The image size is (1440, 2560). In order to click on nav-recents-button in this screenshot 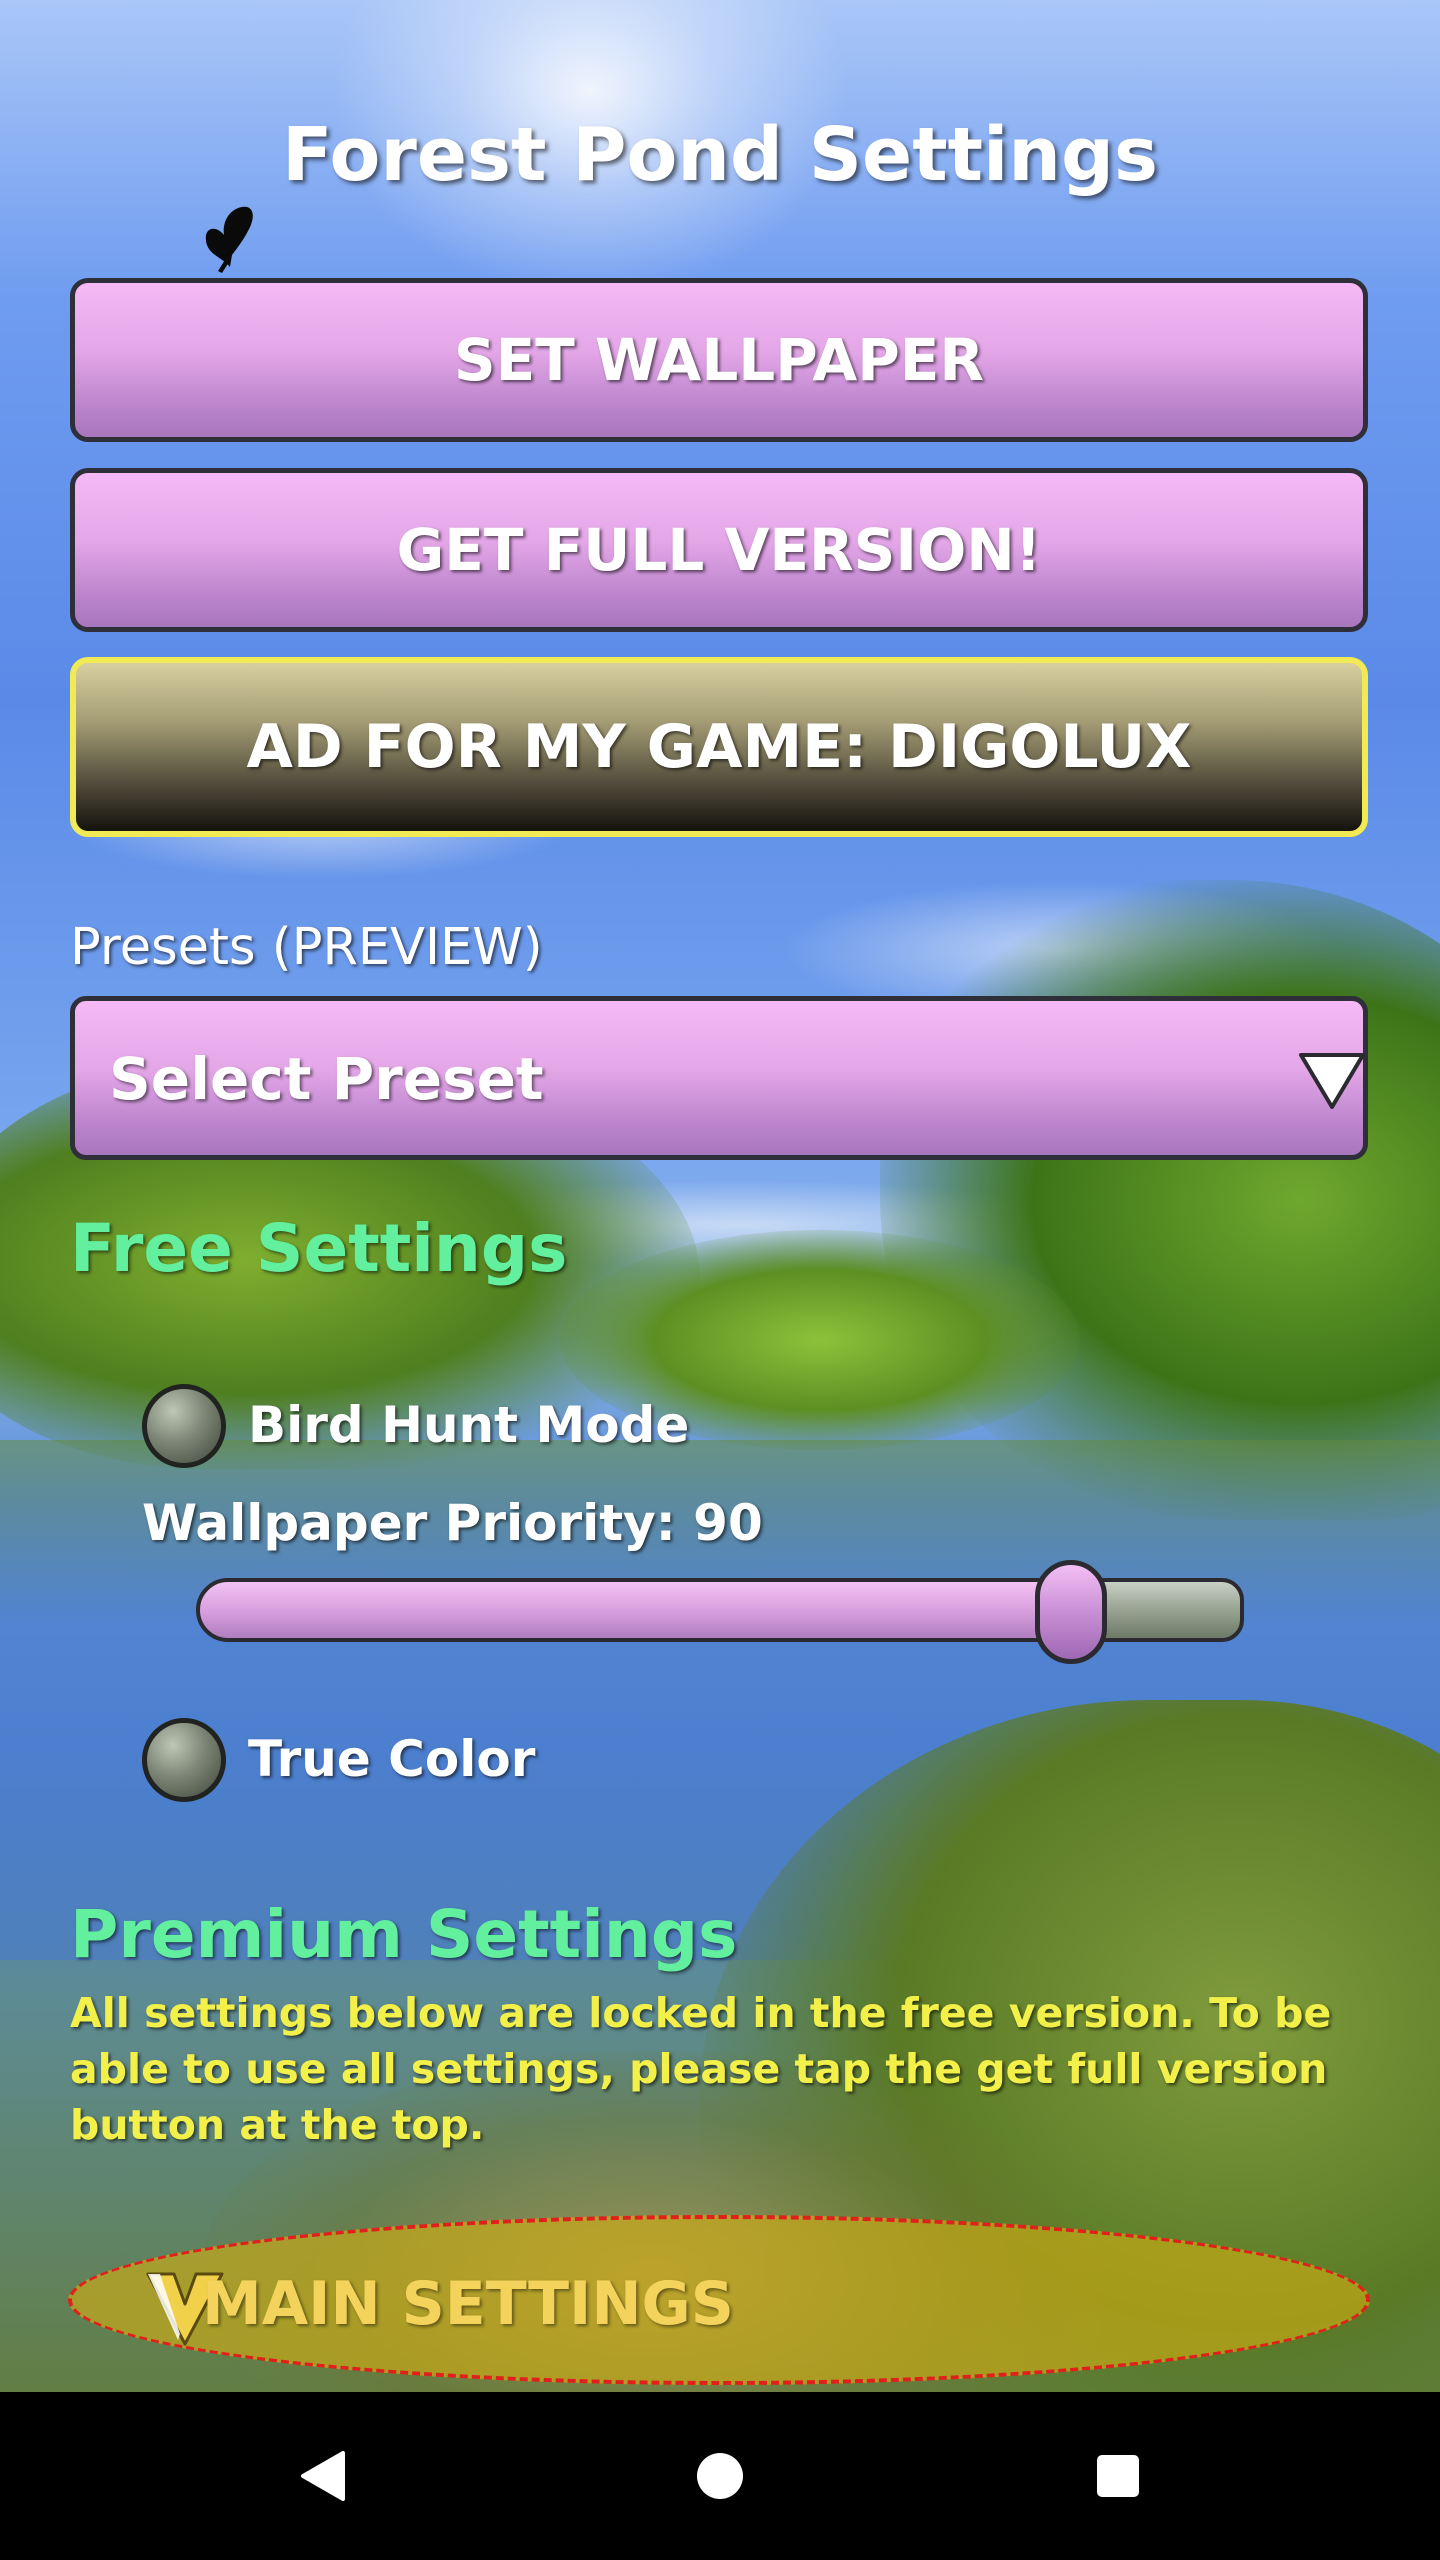, I will do `click(1118, 2476)`.